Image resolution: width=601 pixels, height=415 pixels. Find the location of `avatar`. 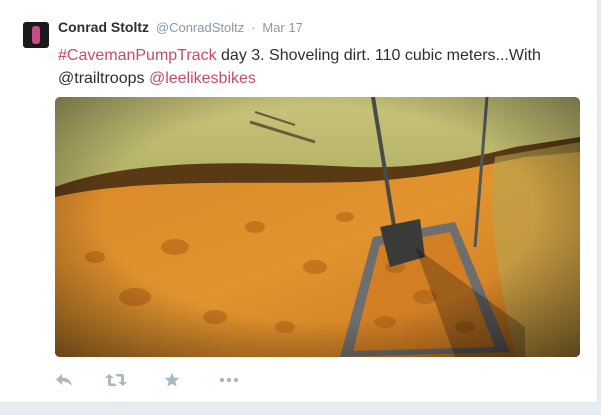

avatar is located at coordinates (36, 35).